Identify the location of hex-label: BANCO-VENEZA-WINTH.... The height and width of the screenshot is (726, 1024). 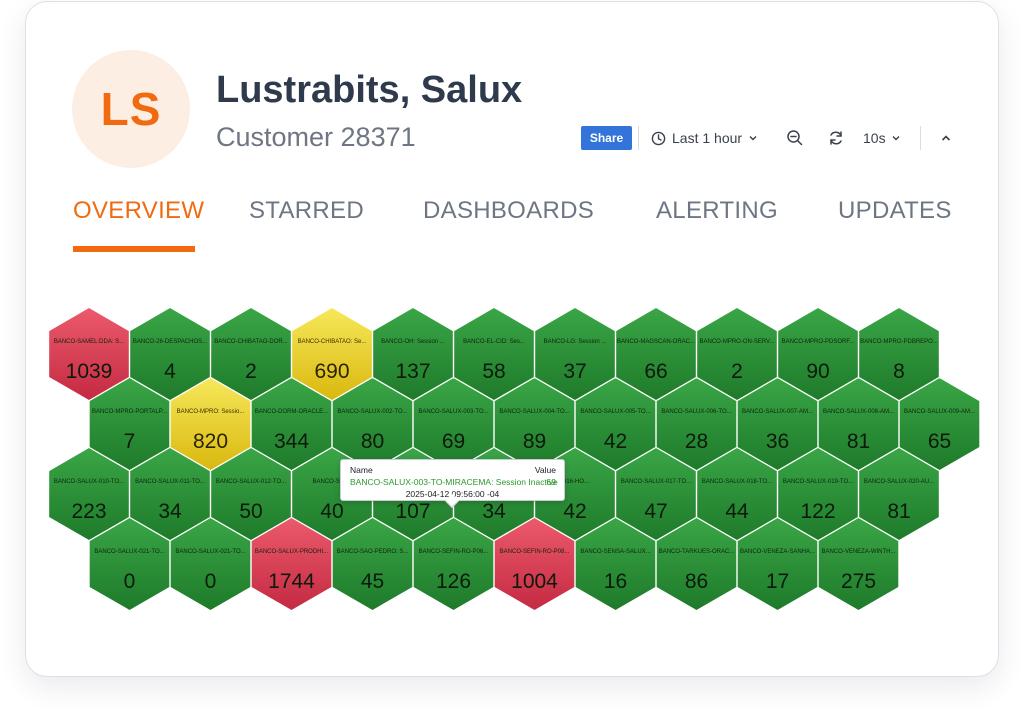
(858, 552).